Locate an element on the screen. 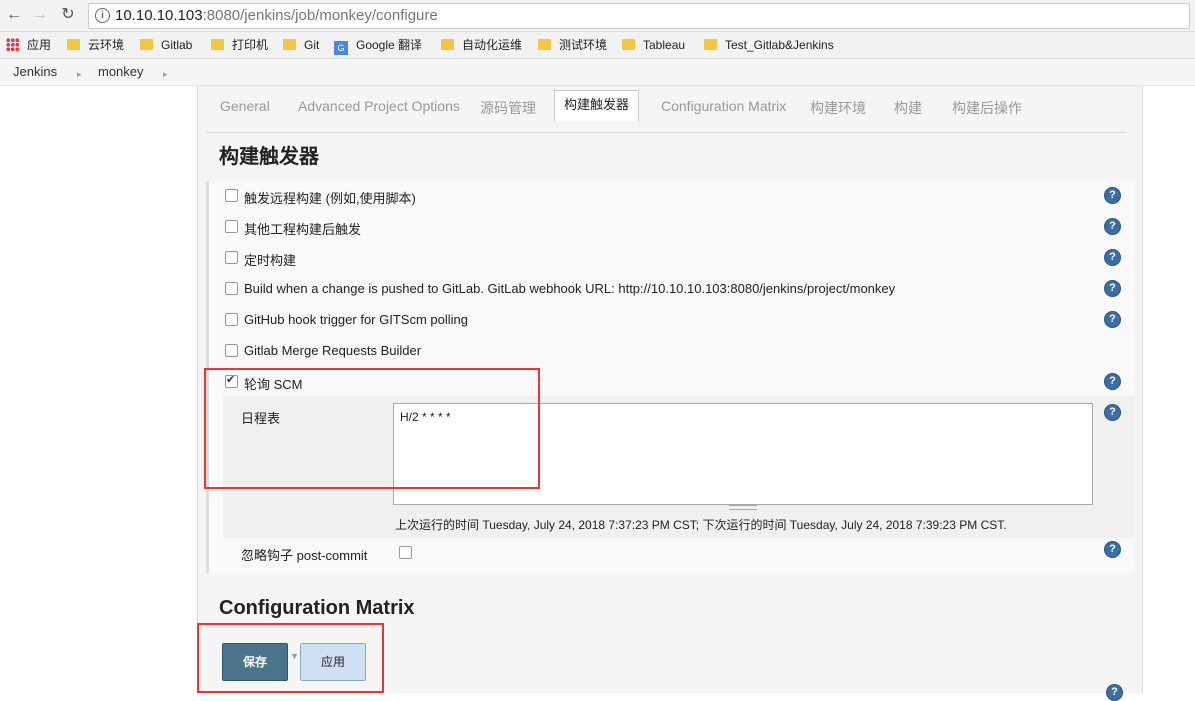  bookmark-item: 自动化运维 is located at coordinates (481, 45).